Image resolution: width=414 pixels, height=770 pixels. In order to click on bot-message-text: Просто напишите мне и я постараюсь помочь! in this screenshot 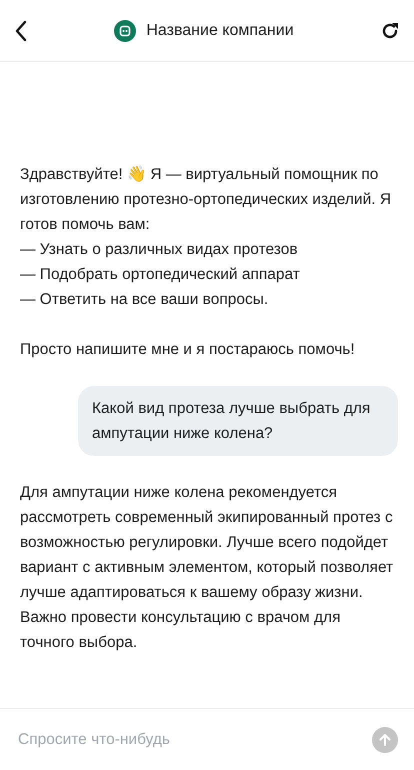, I will do `click(188, 350)`.